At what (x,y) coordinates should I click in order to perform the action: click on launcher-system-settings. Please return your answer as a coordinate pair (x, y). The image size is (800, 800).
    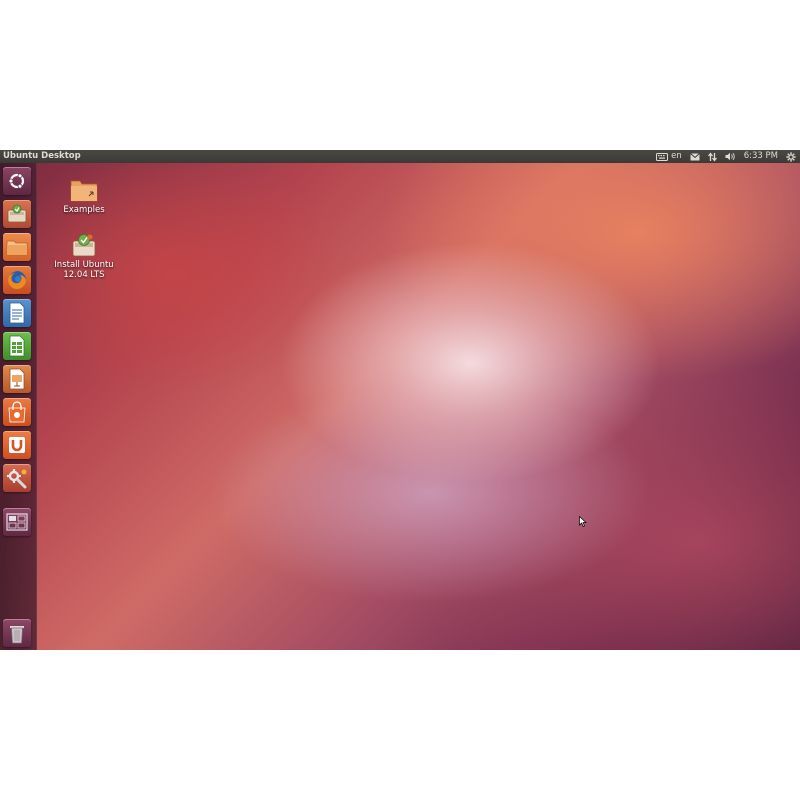
    Looking at the image, I should click on (17, 478).